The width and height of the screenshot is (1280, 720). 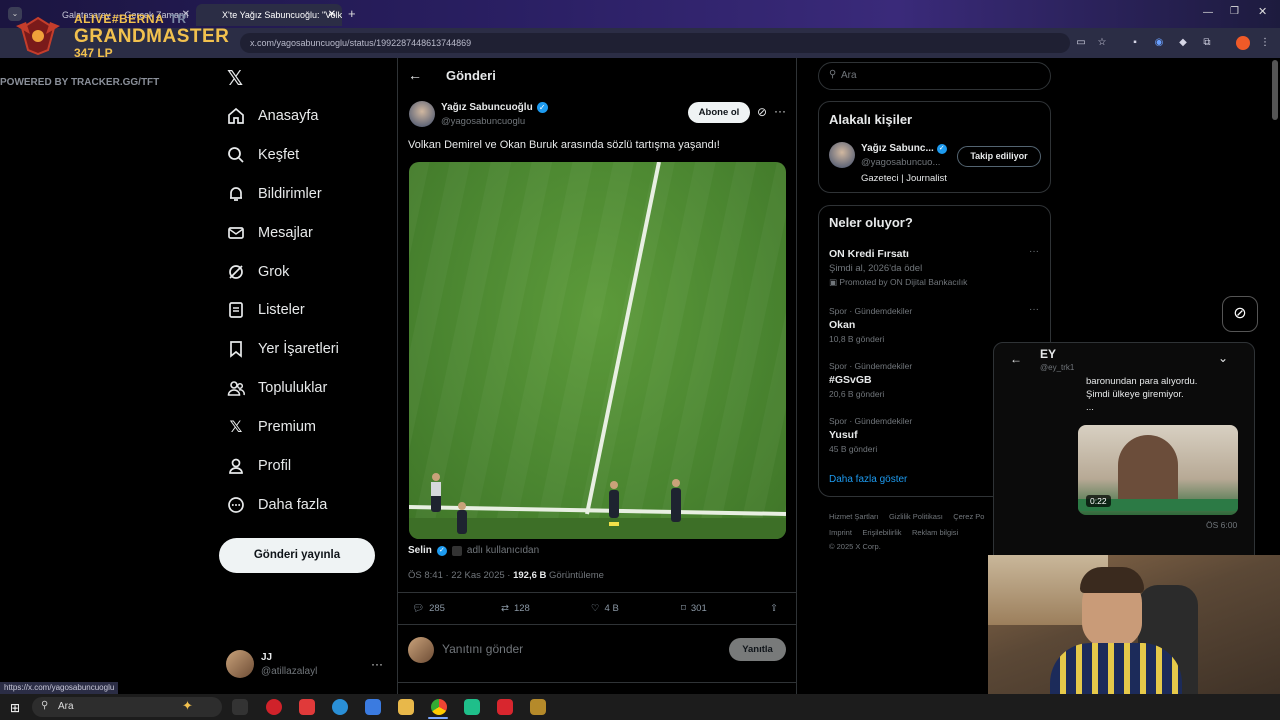 I want to click on close-icon: ✕, so click(x=332, y=15).